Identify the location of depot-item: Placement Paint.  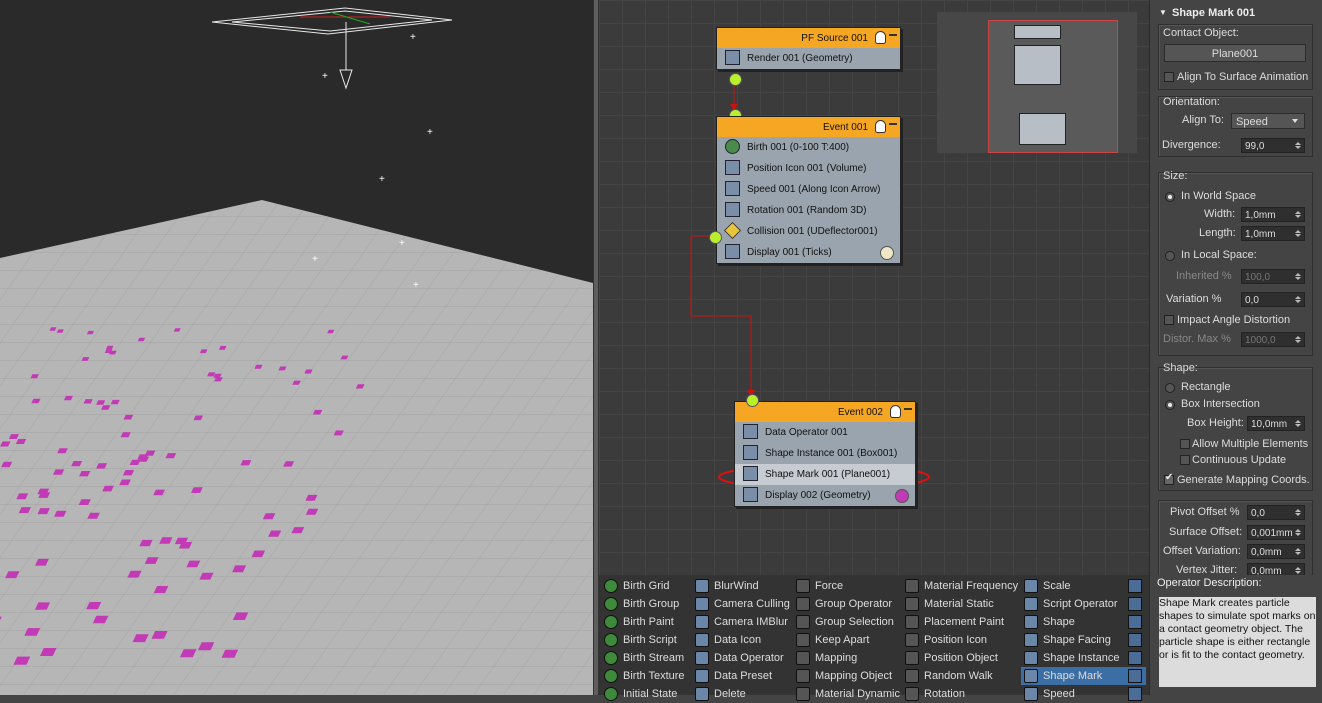
(971, 622).